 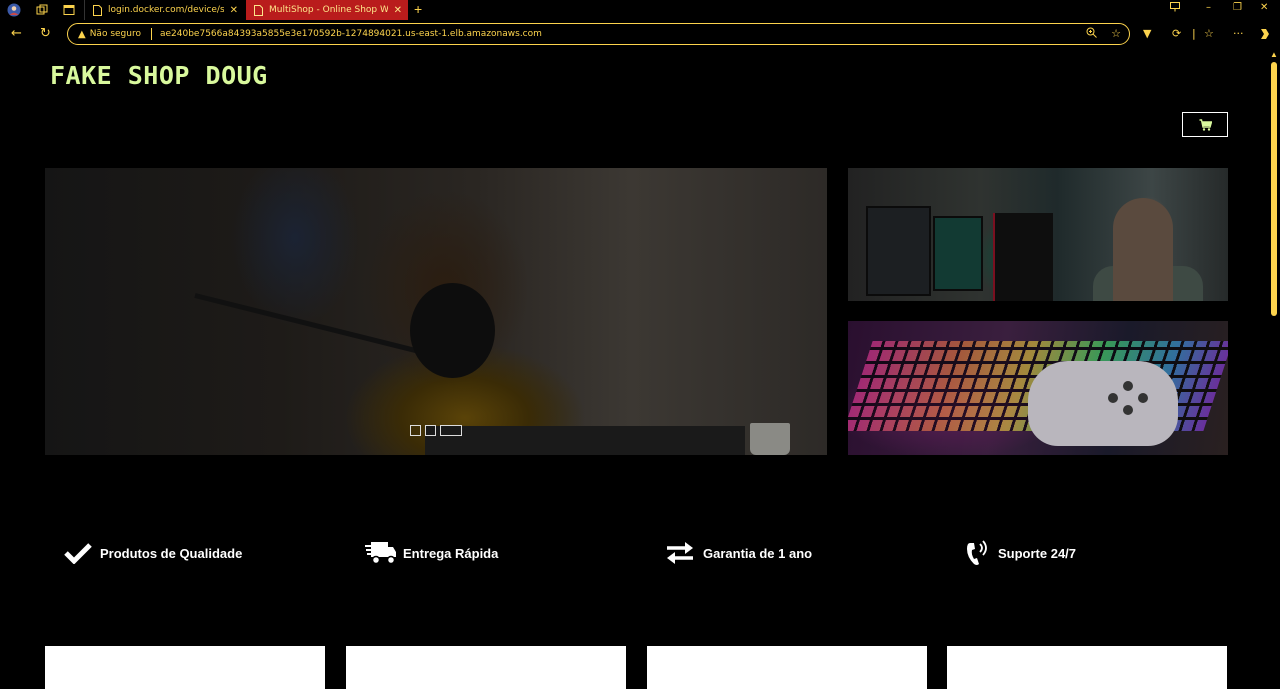 I want to click on plus-icon: +, so click(x=418, y=9).